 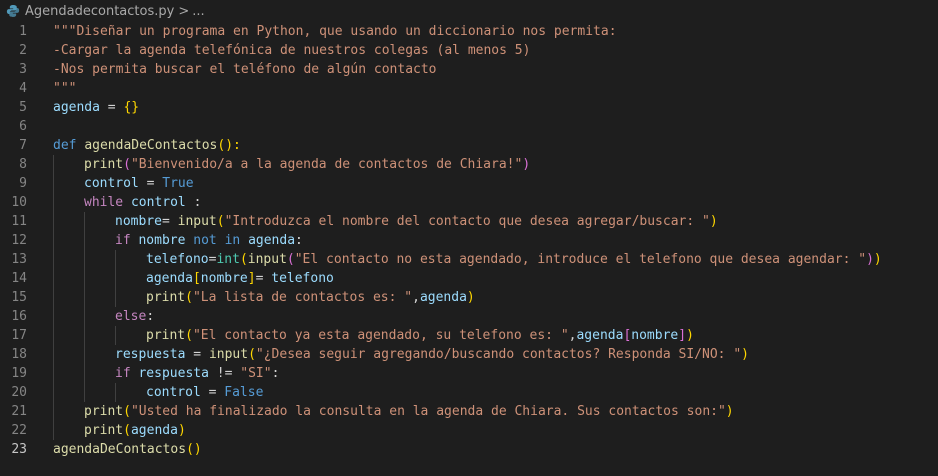 I want to click on code-line: 12 if nombre not in agenda:, so click(x=469, y=240).